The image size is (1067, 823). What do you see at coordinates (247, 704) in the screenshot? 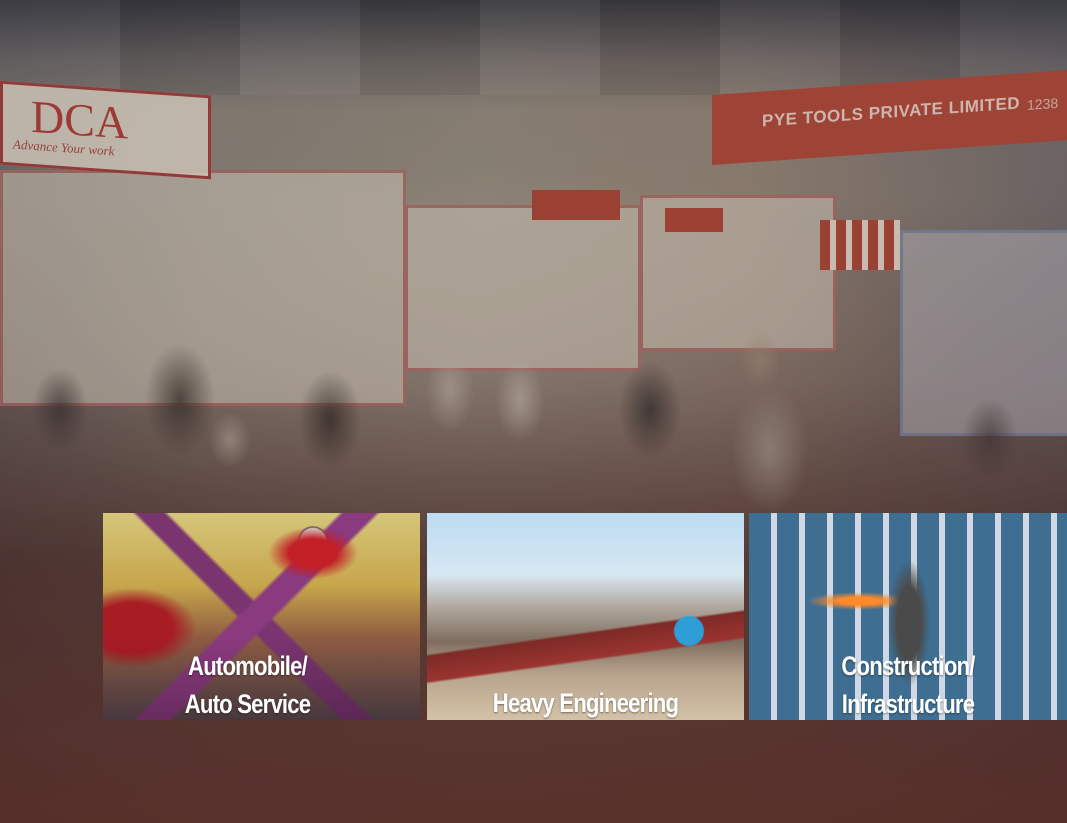
I see `category-label-line: Auto Service` at bounding box center [247, 704].